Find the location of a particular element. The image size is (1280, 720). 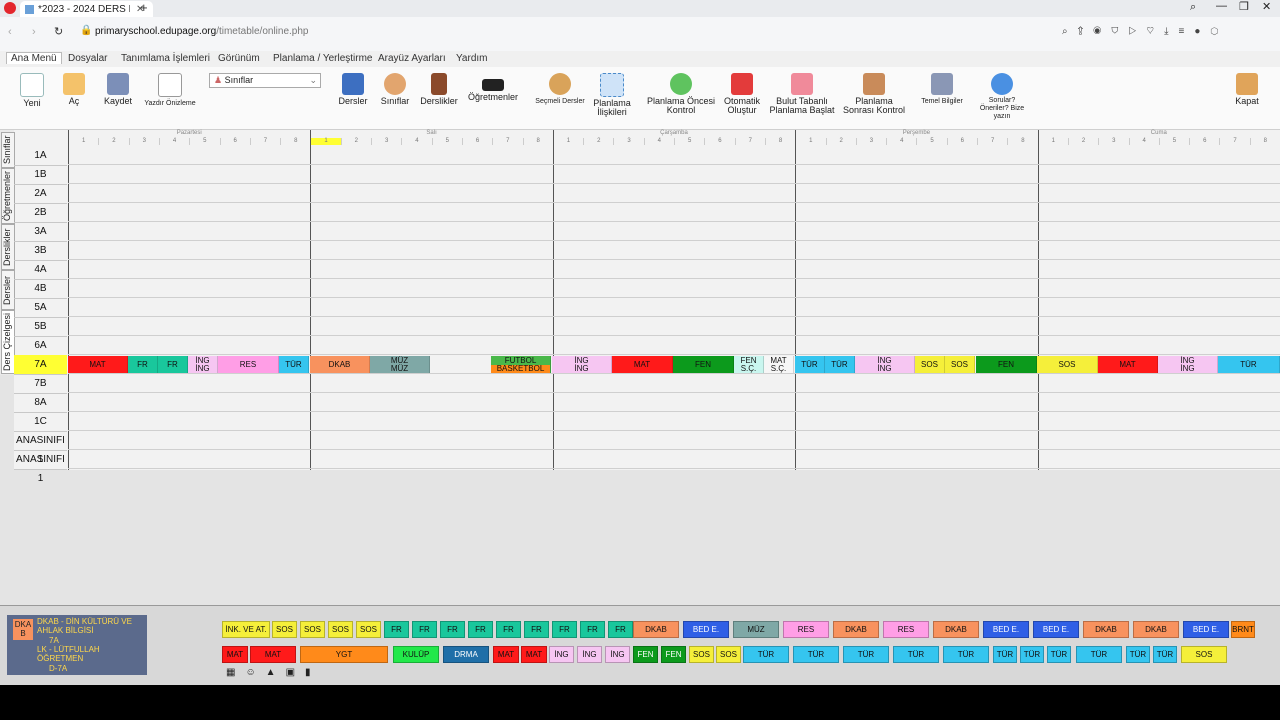

pre-check-button: Planlama Öncesi Kontrol is located at coordinates (681, 97).